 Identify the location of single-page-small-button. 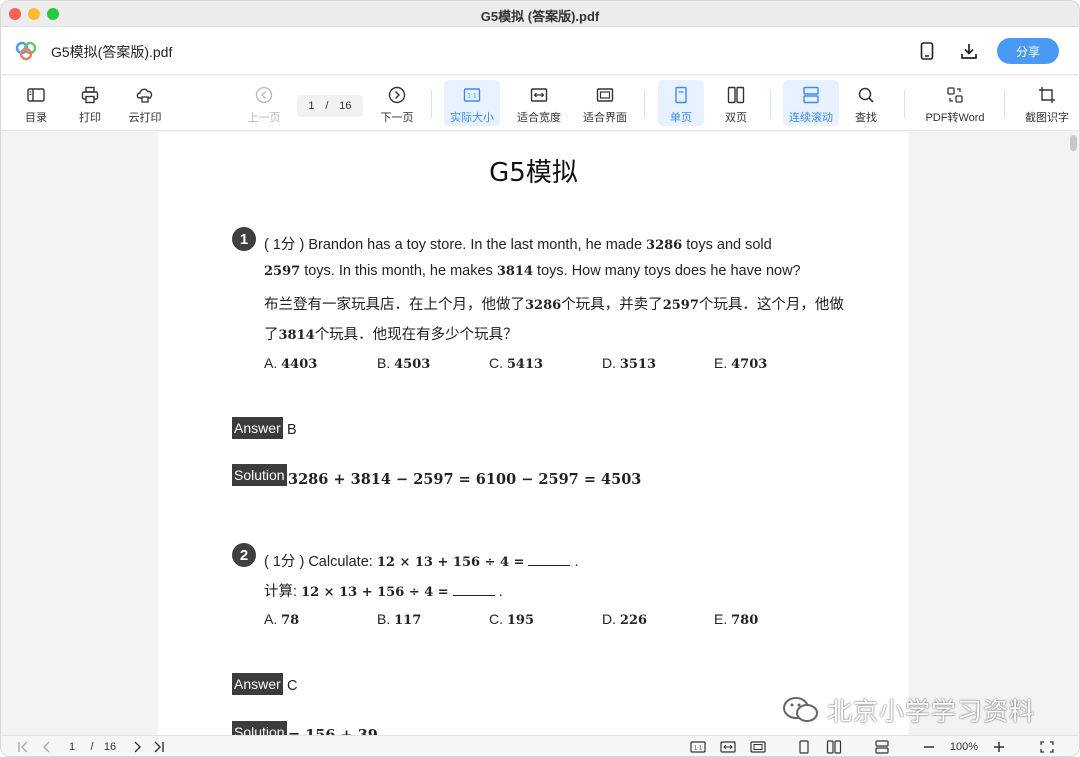
(804, 747).